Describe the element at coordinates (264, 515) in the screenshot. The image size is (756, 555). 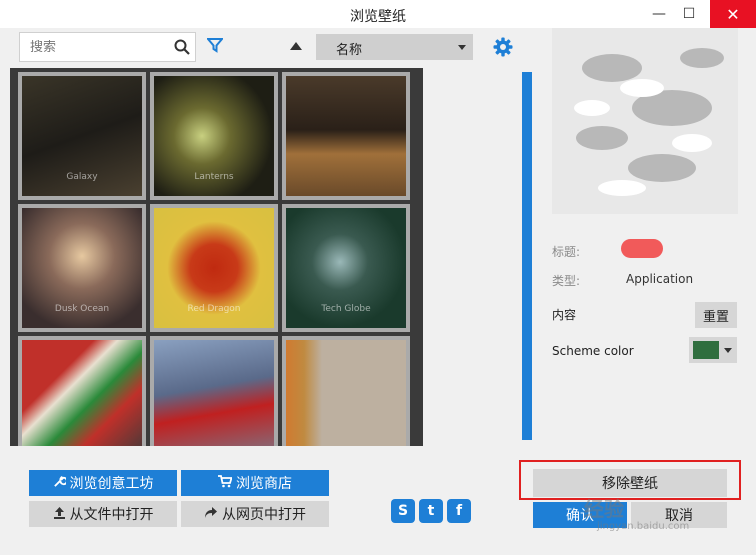
I see `open-from-web-label: 从网页中打开` at that location.